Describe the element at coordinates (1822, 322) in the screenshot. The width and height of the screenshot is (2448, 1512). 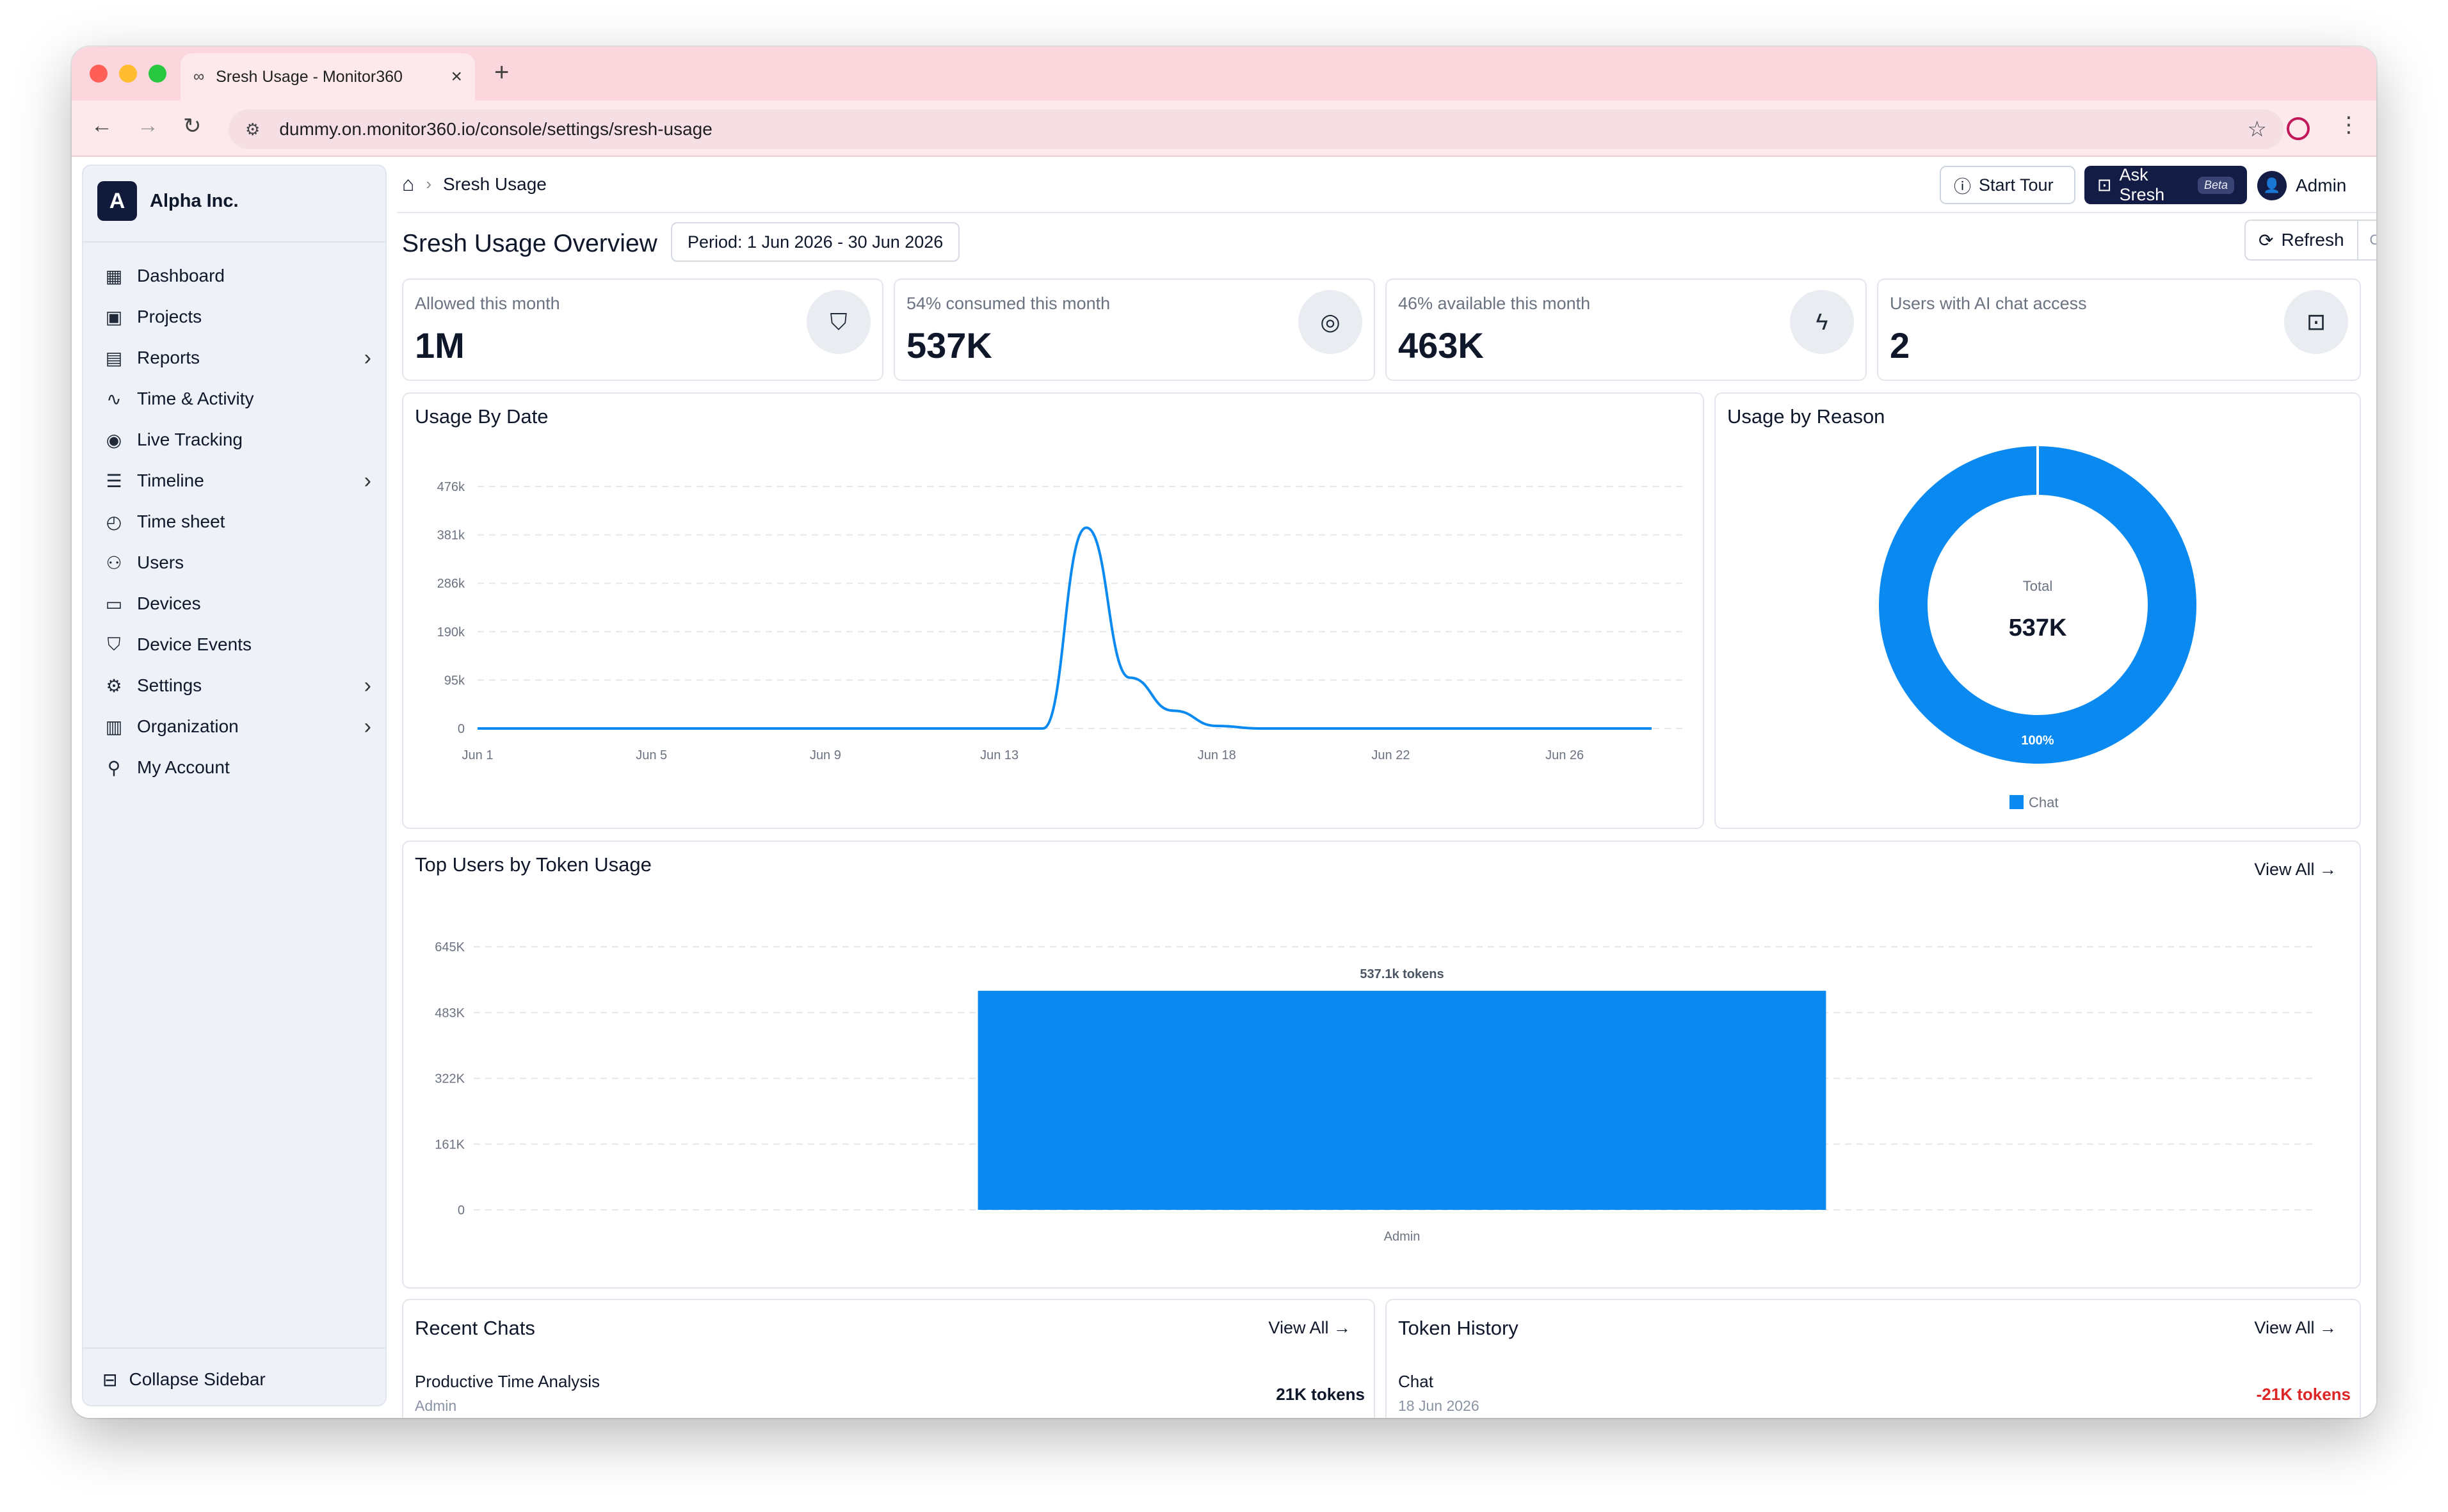
I see `lightning-icon: ϟ` at that location.